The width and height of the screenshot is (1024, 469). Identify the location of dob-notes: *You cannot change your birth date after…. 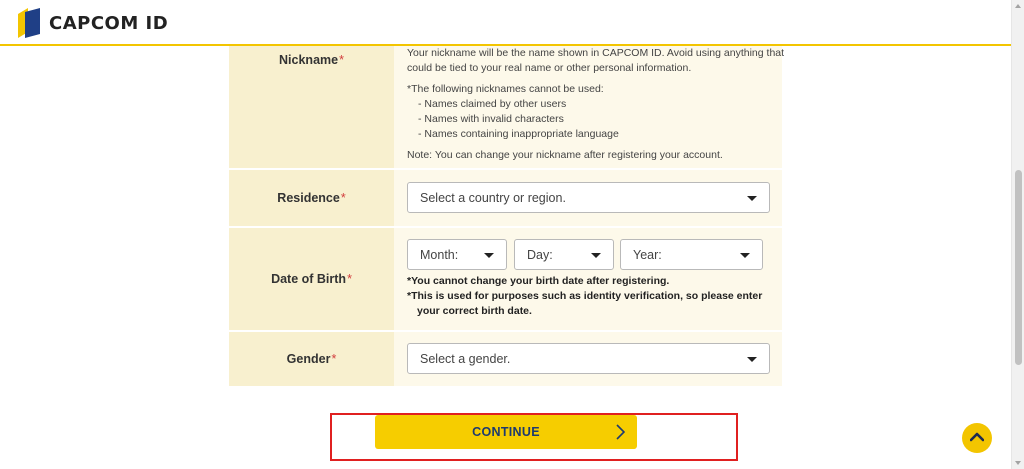
(585, 296).